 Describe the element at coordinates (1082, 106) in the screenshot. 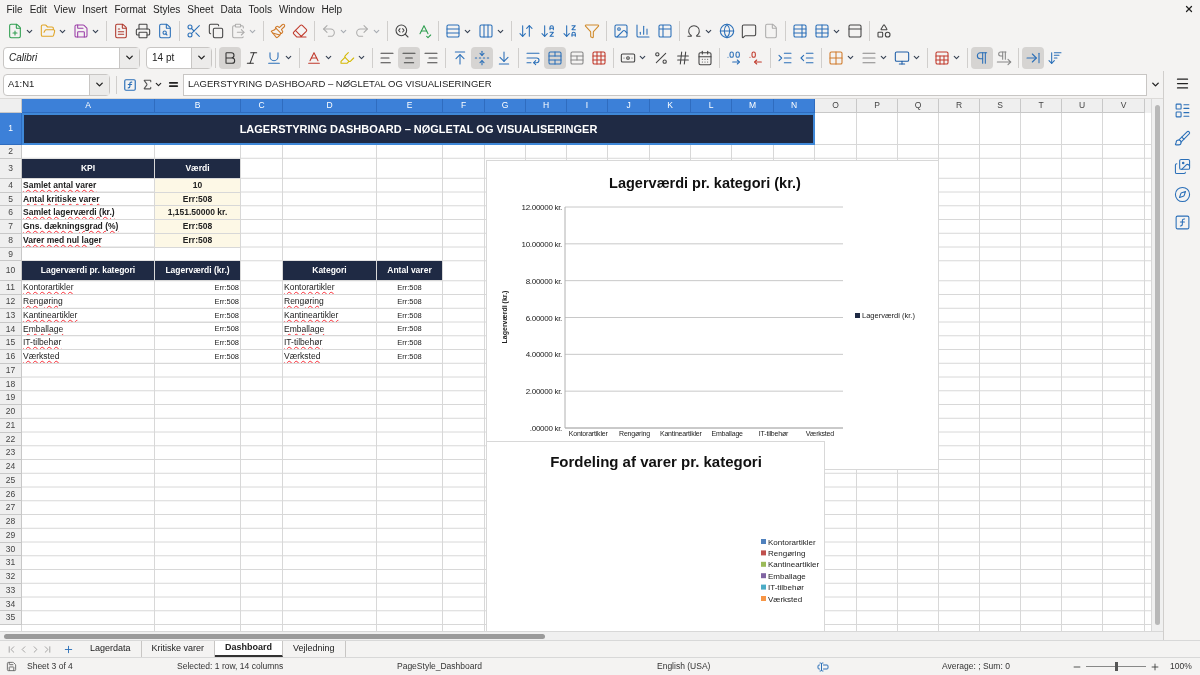

I see `column-header: U` at that location.